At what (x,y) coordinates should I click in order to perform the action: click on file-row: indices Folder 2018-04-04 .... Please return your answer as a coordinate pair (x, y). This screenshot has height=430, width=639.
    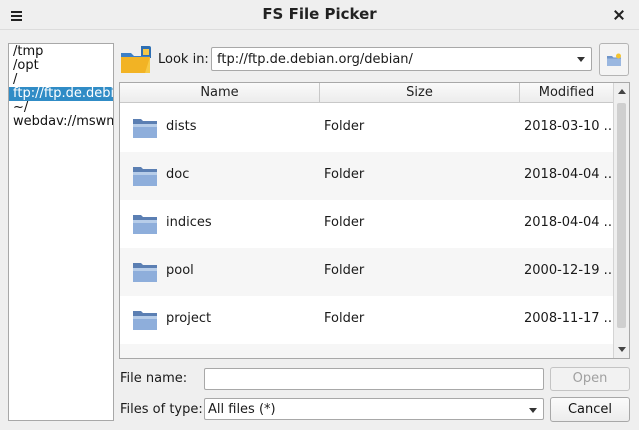
    Looking at the image, I should click on (368, 224).